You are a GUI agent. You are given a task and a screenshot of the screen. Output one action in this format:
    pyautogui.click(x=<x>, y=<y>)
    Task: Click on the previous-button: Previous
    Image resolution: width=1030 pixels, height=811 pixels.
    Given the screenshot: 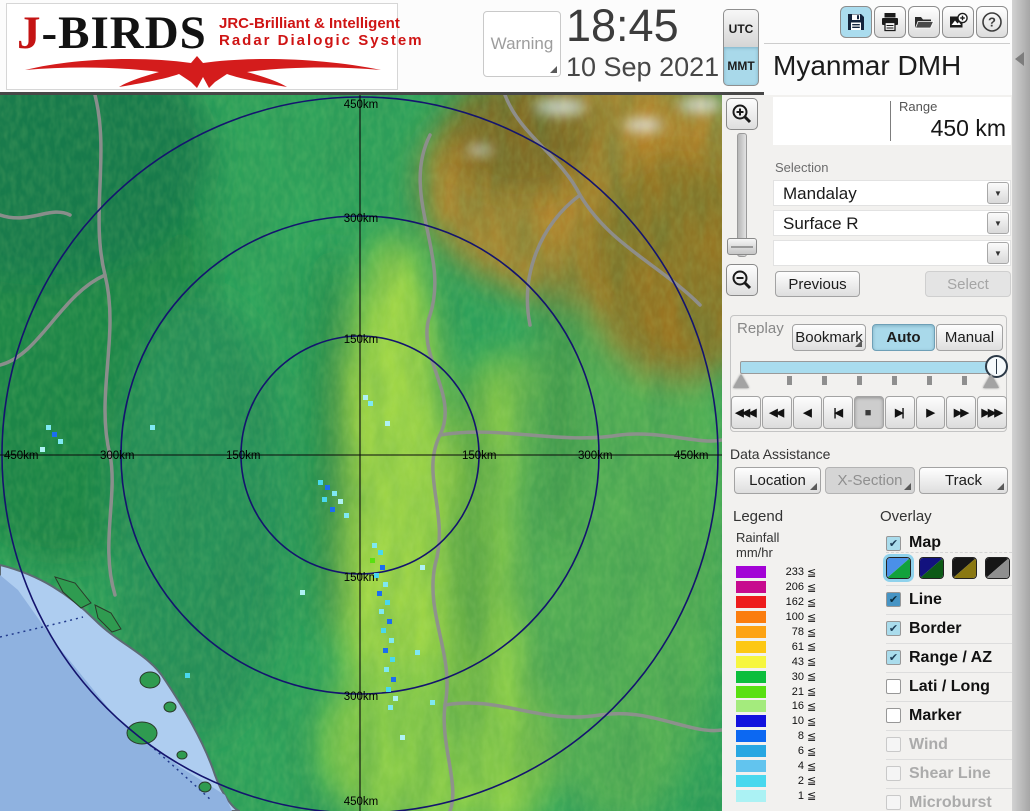 What is the action you would take?
    pyautogui.click(x=817, y=284)
    